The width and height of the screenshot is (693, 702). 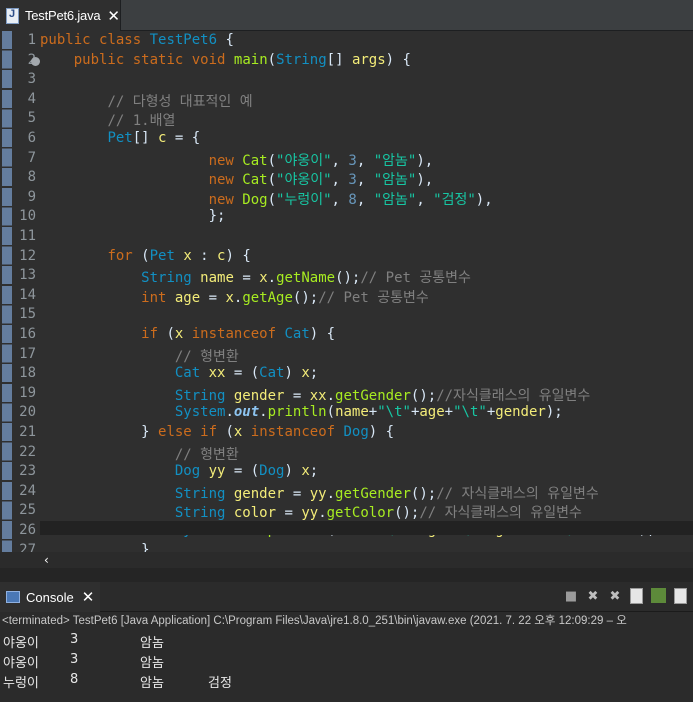 What do you see at coordinates (225, 160) in the screenshot?
I see `code-token: new` at bounding box center [225, 160].